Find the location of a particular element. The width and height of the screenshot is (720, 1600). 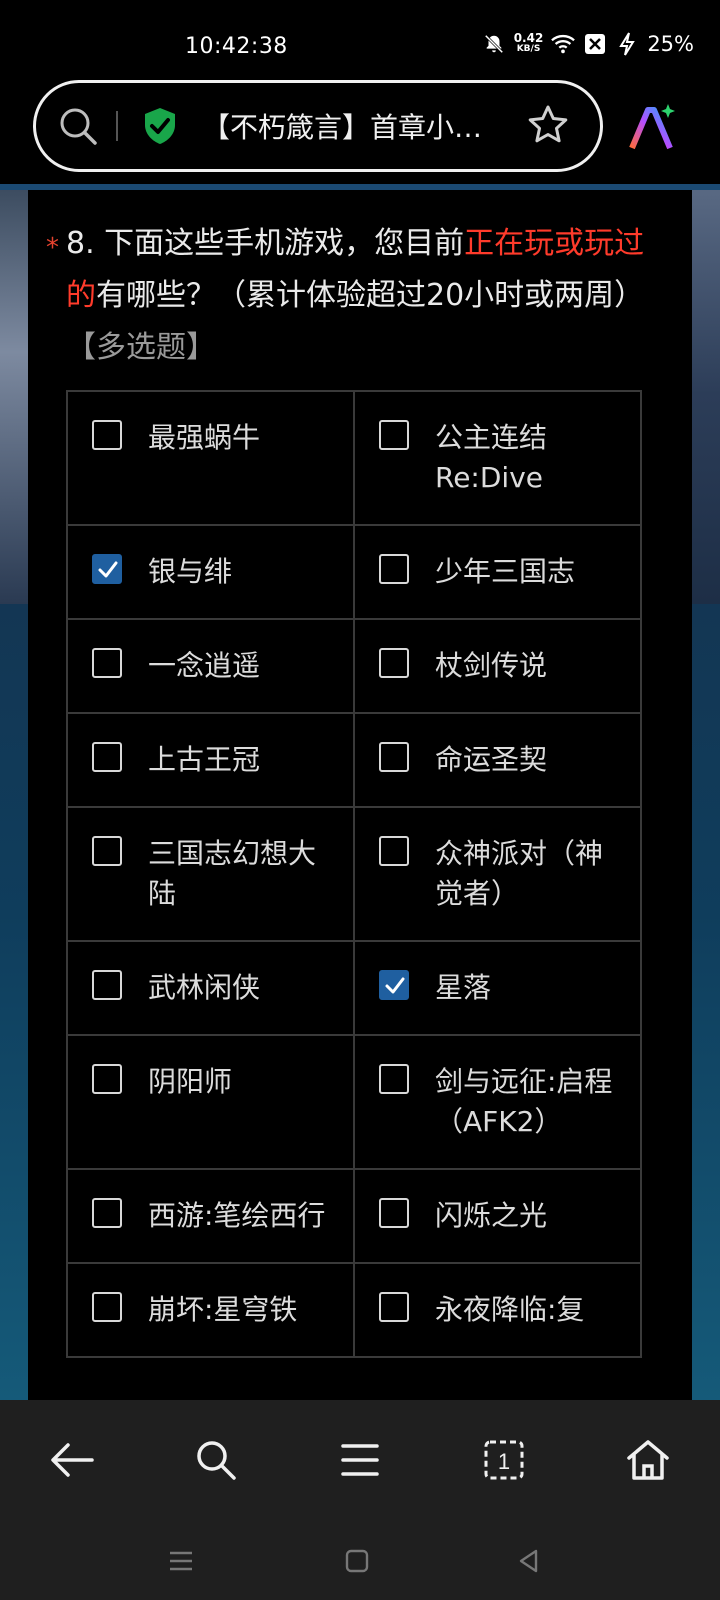

option-item: 三国志幻想大陆 is located at coordinates (211, 875).